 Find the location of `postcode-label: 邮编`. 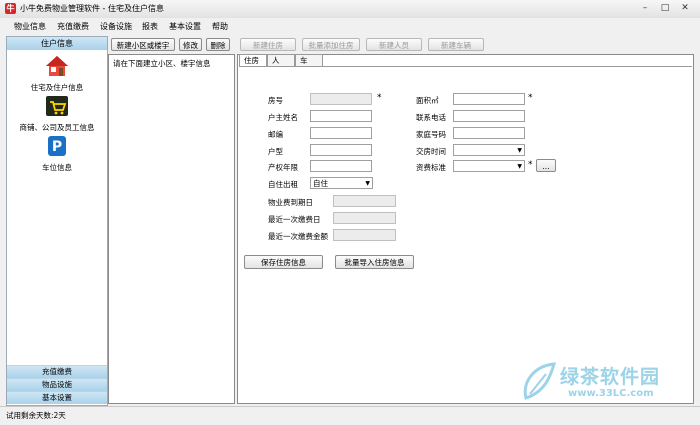

postcode-label: 邮编 is located at coordinates (275, 134).